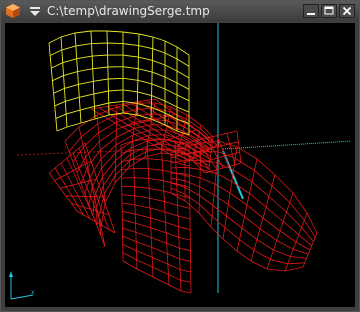 This screenshot has width=360, height=312. What do you see at coordinates (21, 285) in the screenshot?
I see `axis-indicator` at bounding box center [21, 285].